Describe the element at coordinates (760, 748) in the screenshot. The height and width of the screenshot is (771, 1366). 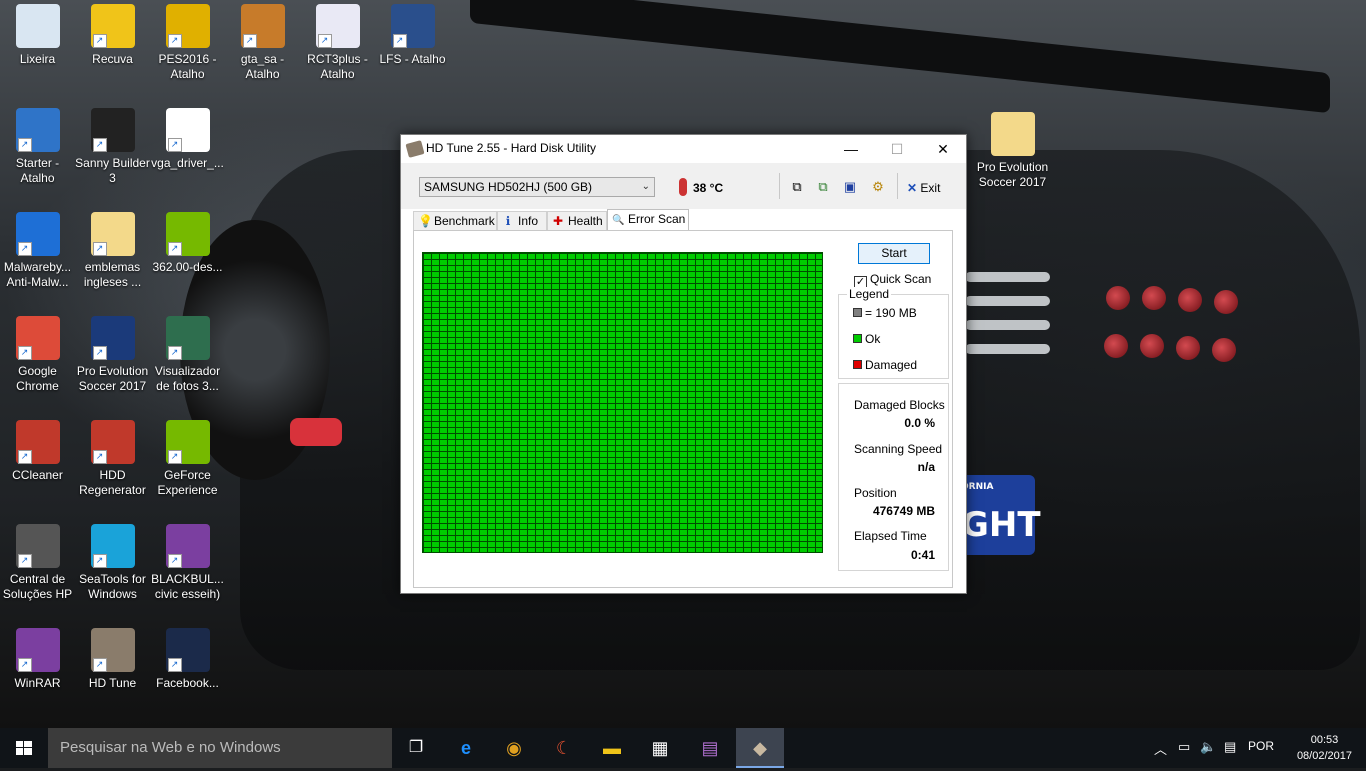
I see `hdtune-taskbar-icon: ◆` at that location.